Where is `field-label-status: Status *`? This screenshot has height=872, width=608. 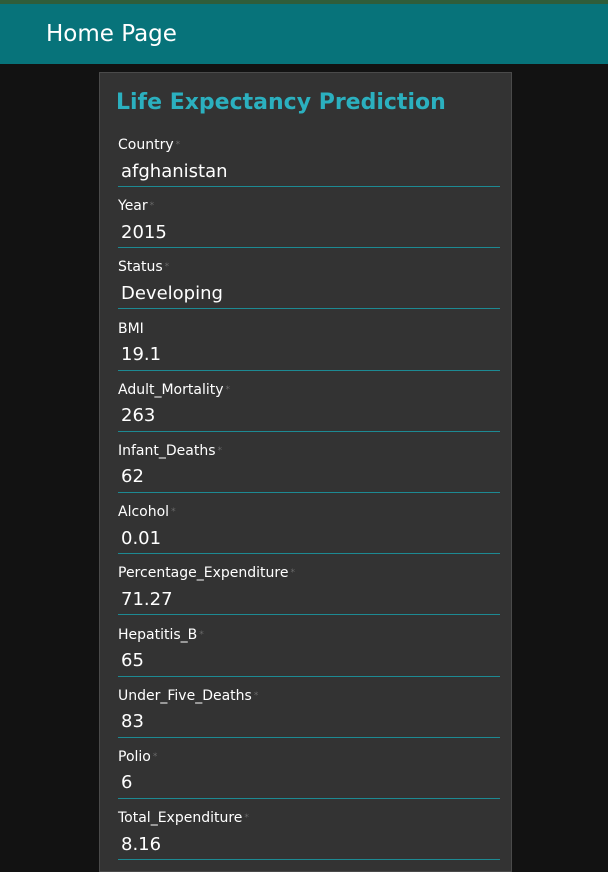
field-label-status: Status * is located at coordinates (144, 267).